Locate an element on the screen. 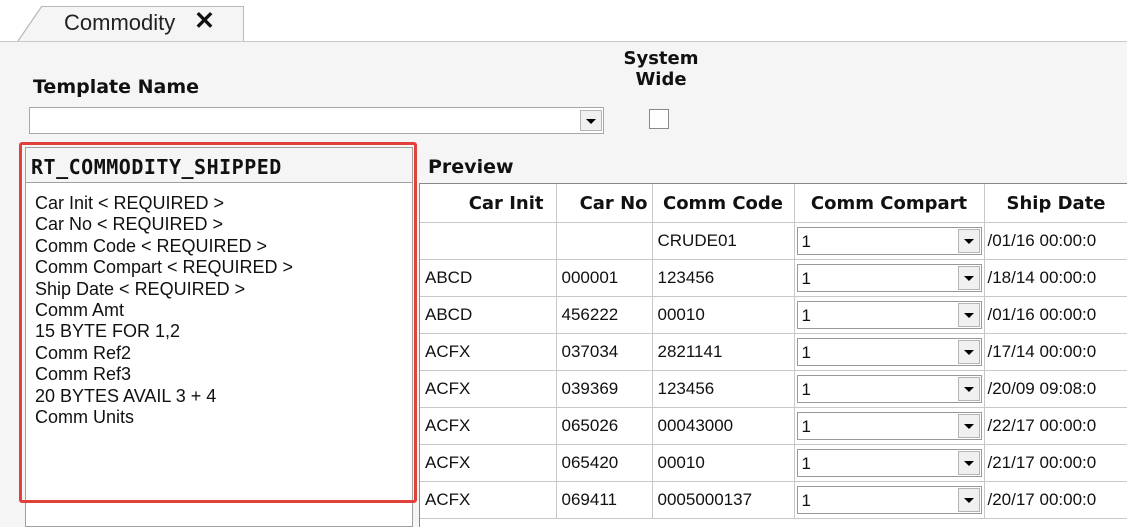 The width and height of the screenshot is (1127, 527). cell-car-no: 069411 is located at coordinates (604, 500).